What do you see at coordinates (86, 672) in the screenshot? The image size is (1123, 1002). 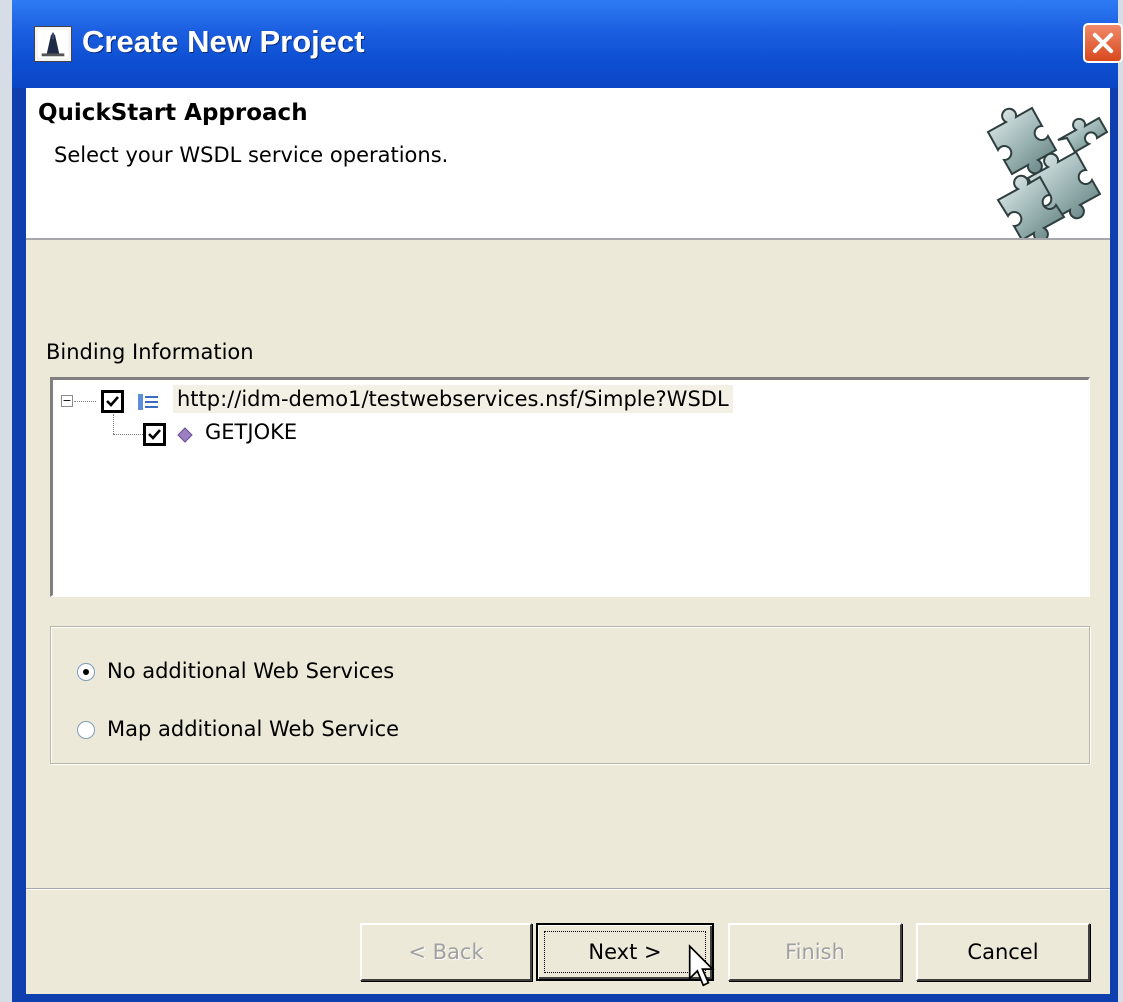 I see `no-additional-services-radio` at bounding box center [86, 672].